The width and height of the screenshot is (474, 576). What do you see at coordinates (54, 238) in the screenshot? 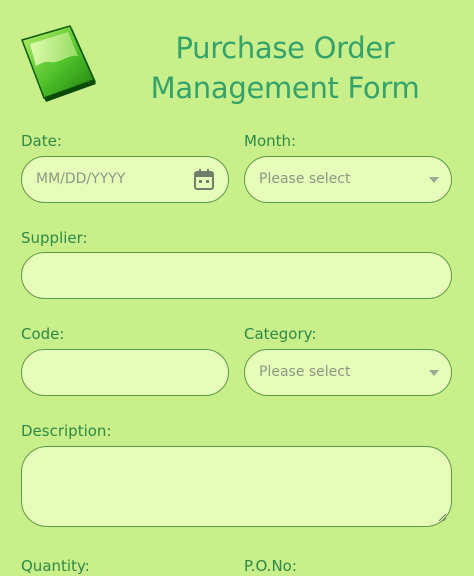
I see `supplier-label: Supplier:` at bounding box center [54, 238].